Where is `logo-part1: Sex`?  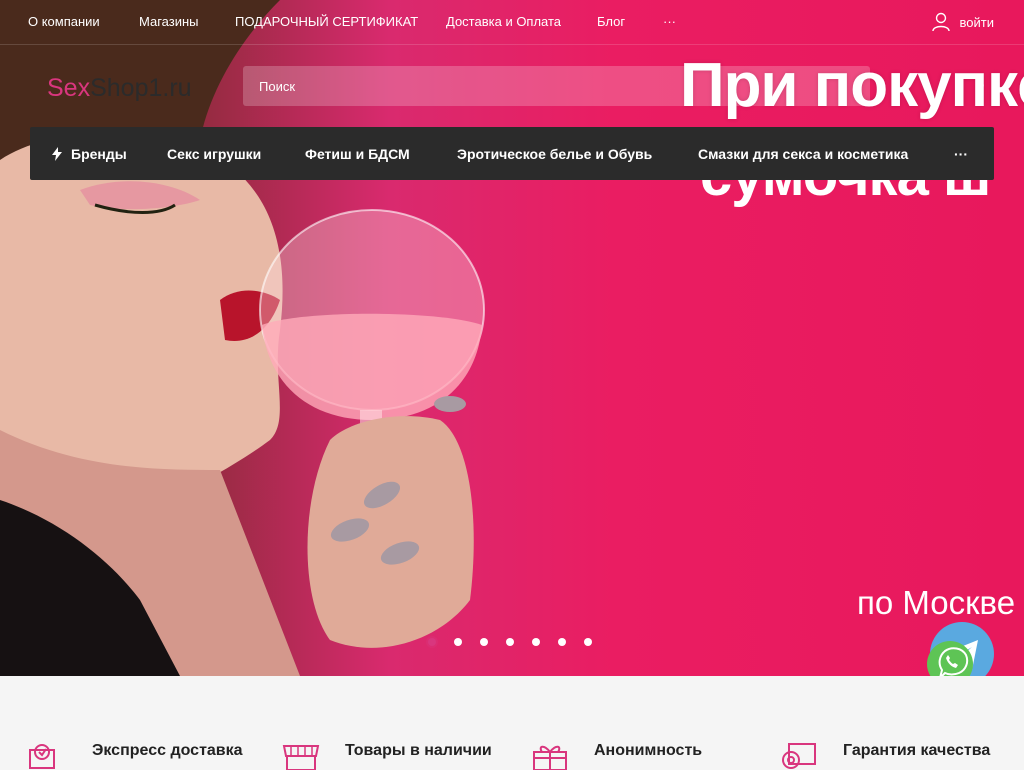 logo-part1: Sex is located at coordinates (69, 88).